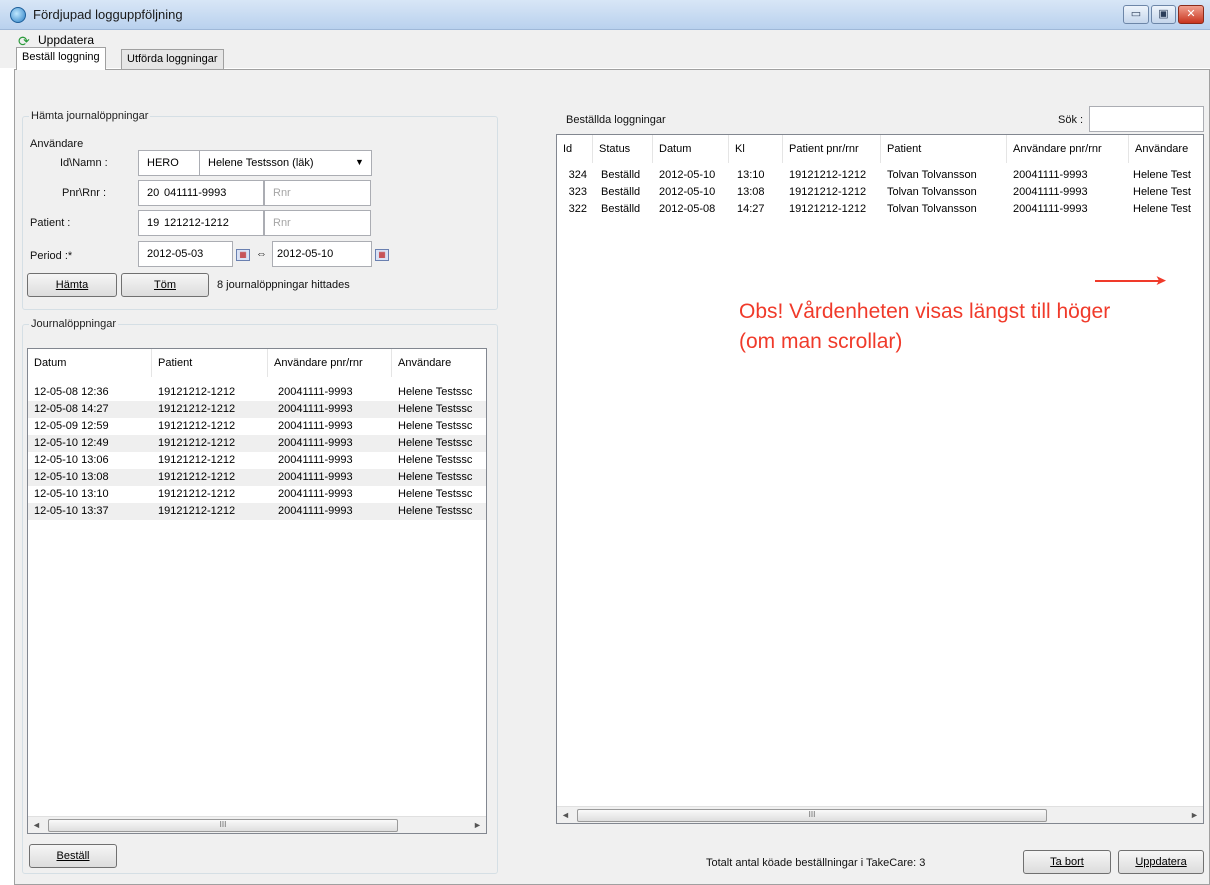  I want to click on table-cell: 12-05-10 13:37, so click(71, 511).